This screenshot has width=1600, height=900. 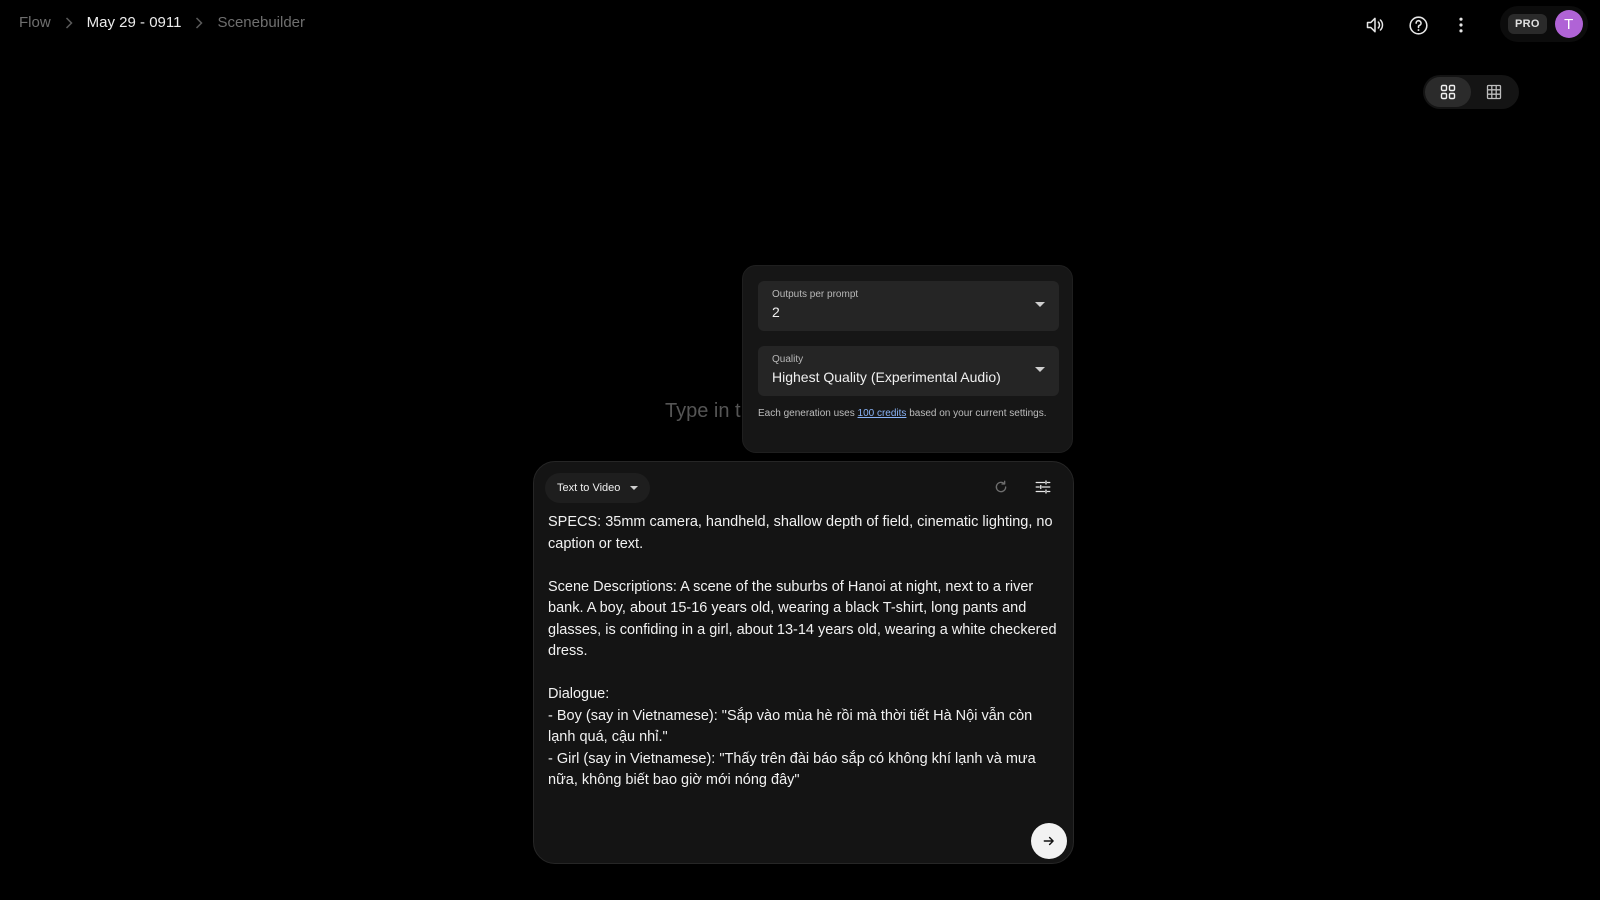 I want to click on top-actions, so click(x=1424, y=25).